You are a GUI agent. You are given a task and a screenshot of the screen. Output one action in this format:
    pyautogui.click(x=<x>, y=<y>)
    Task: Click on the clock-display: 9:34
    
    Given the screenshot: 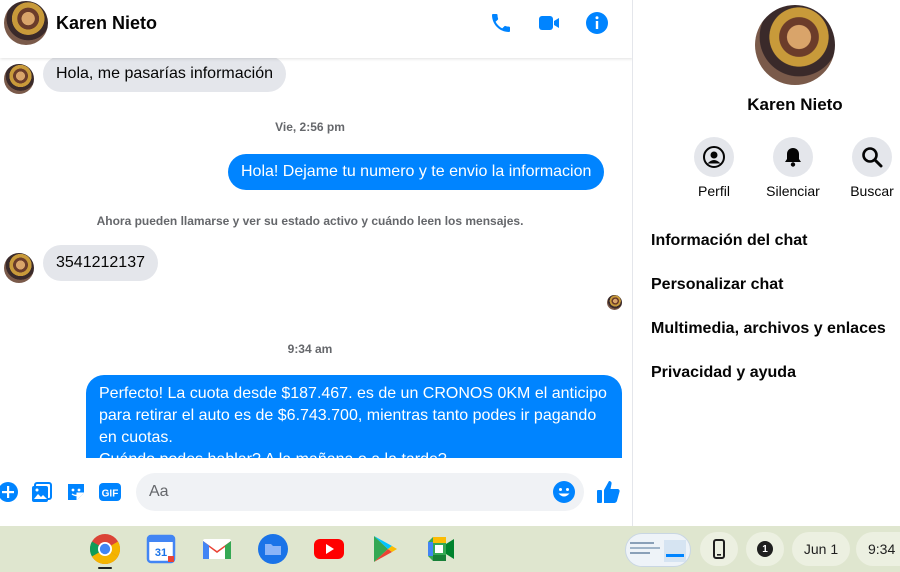 What is the action you would take?
    pyautogui.click(x=878, y=549)
    